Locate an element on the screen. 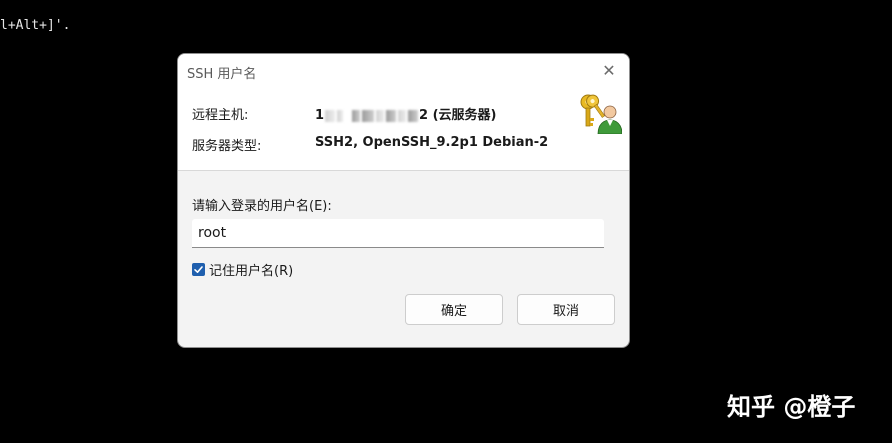  keys-user-icon is located at coordinates (601, 114).